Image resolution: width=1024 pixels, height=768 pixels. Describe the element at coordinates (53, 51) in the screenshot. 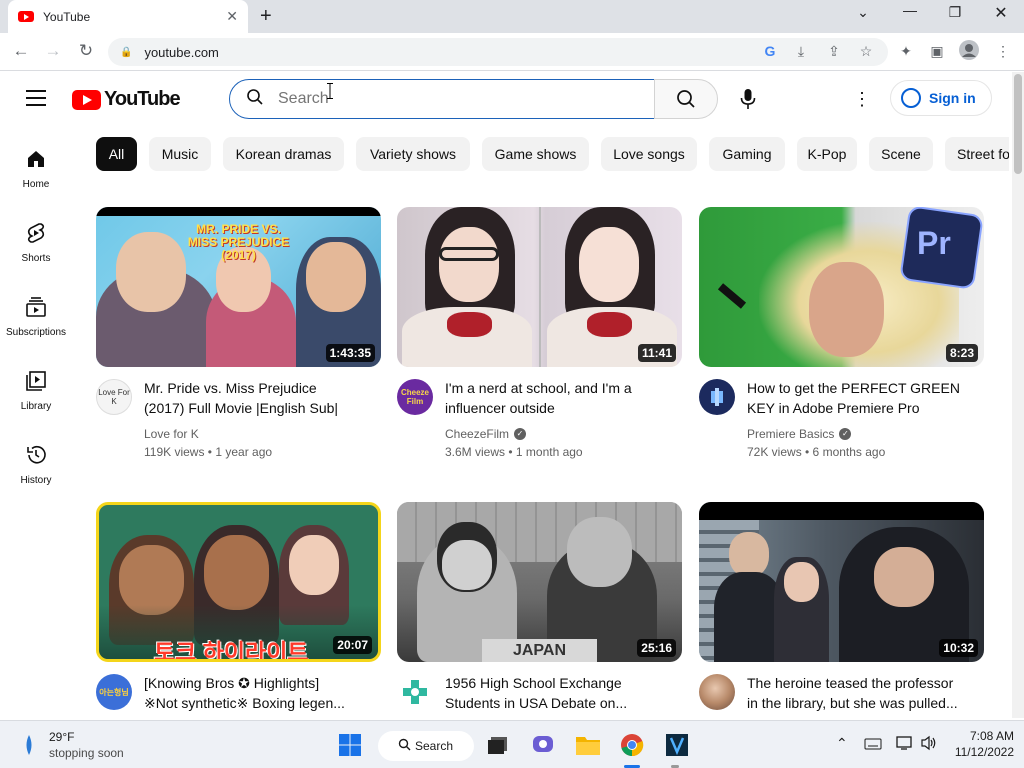

I see `forward-button: →` at that location.